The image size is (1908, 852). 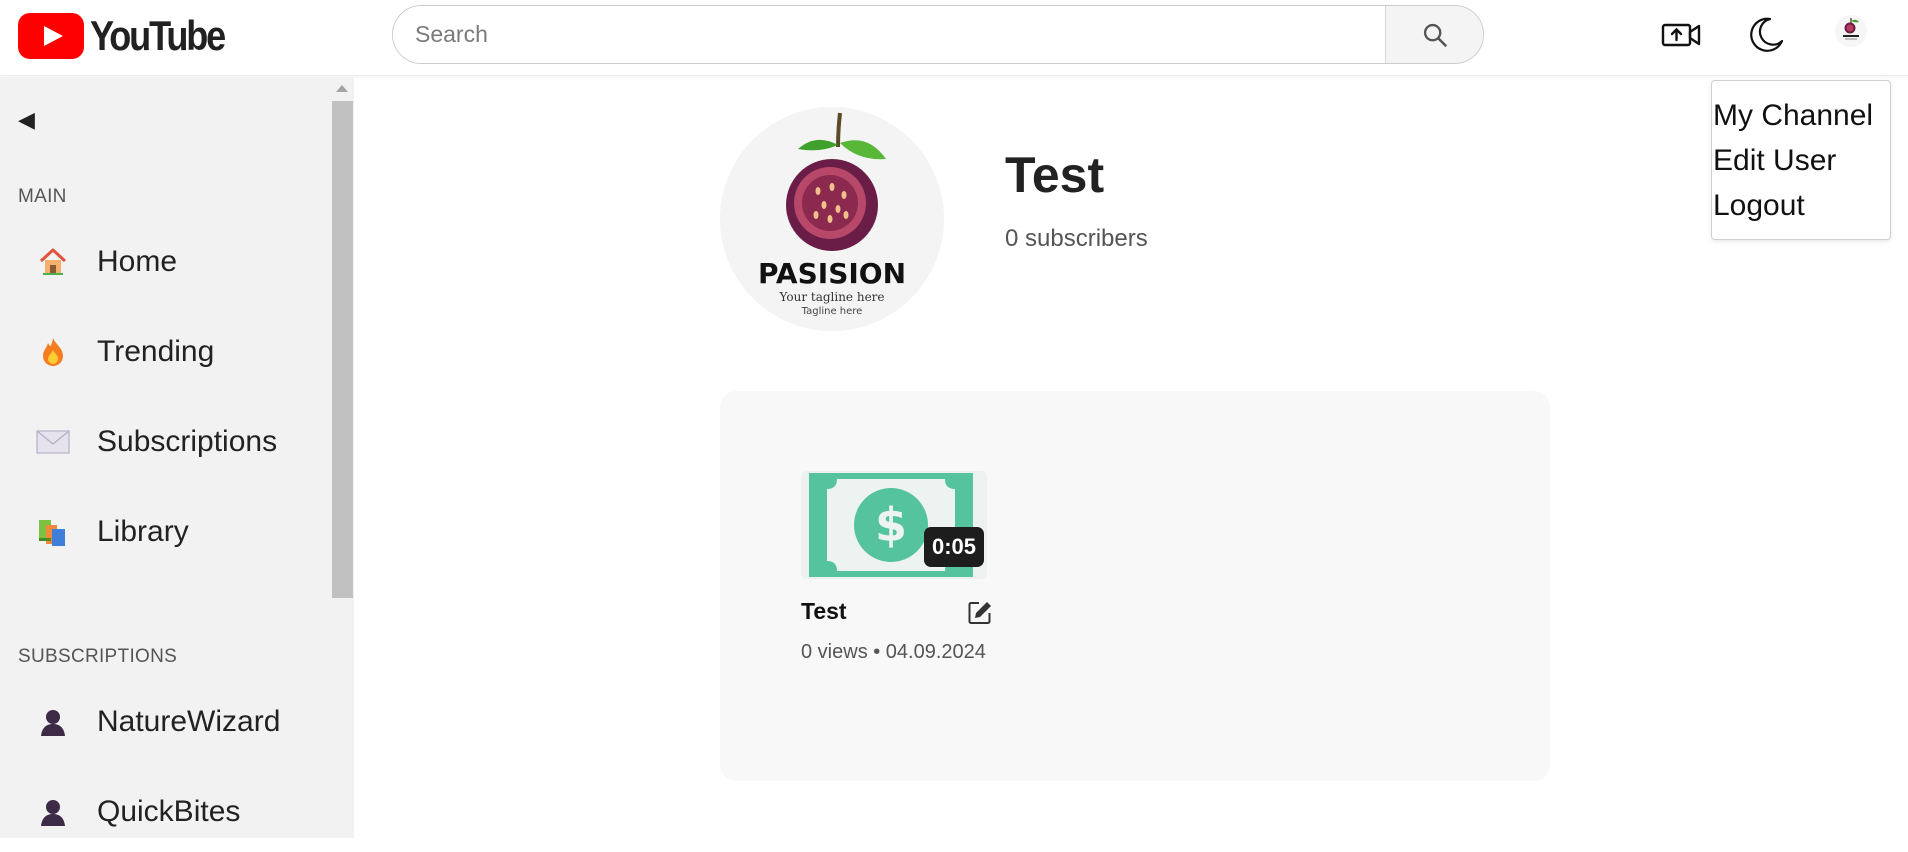 I want to click on books-icon, so click(x=53, y=532).